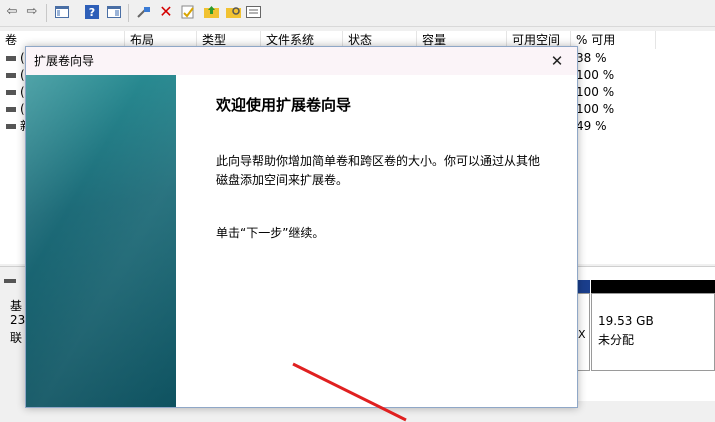 The image size is (715, 422). I want to click on open-folder-icon, so click(234, 12).